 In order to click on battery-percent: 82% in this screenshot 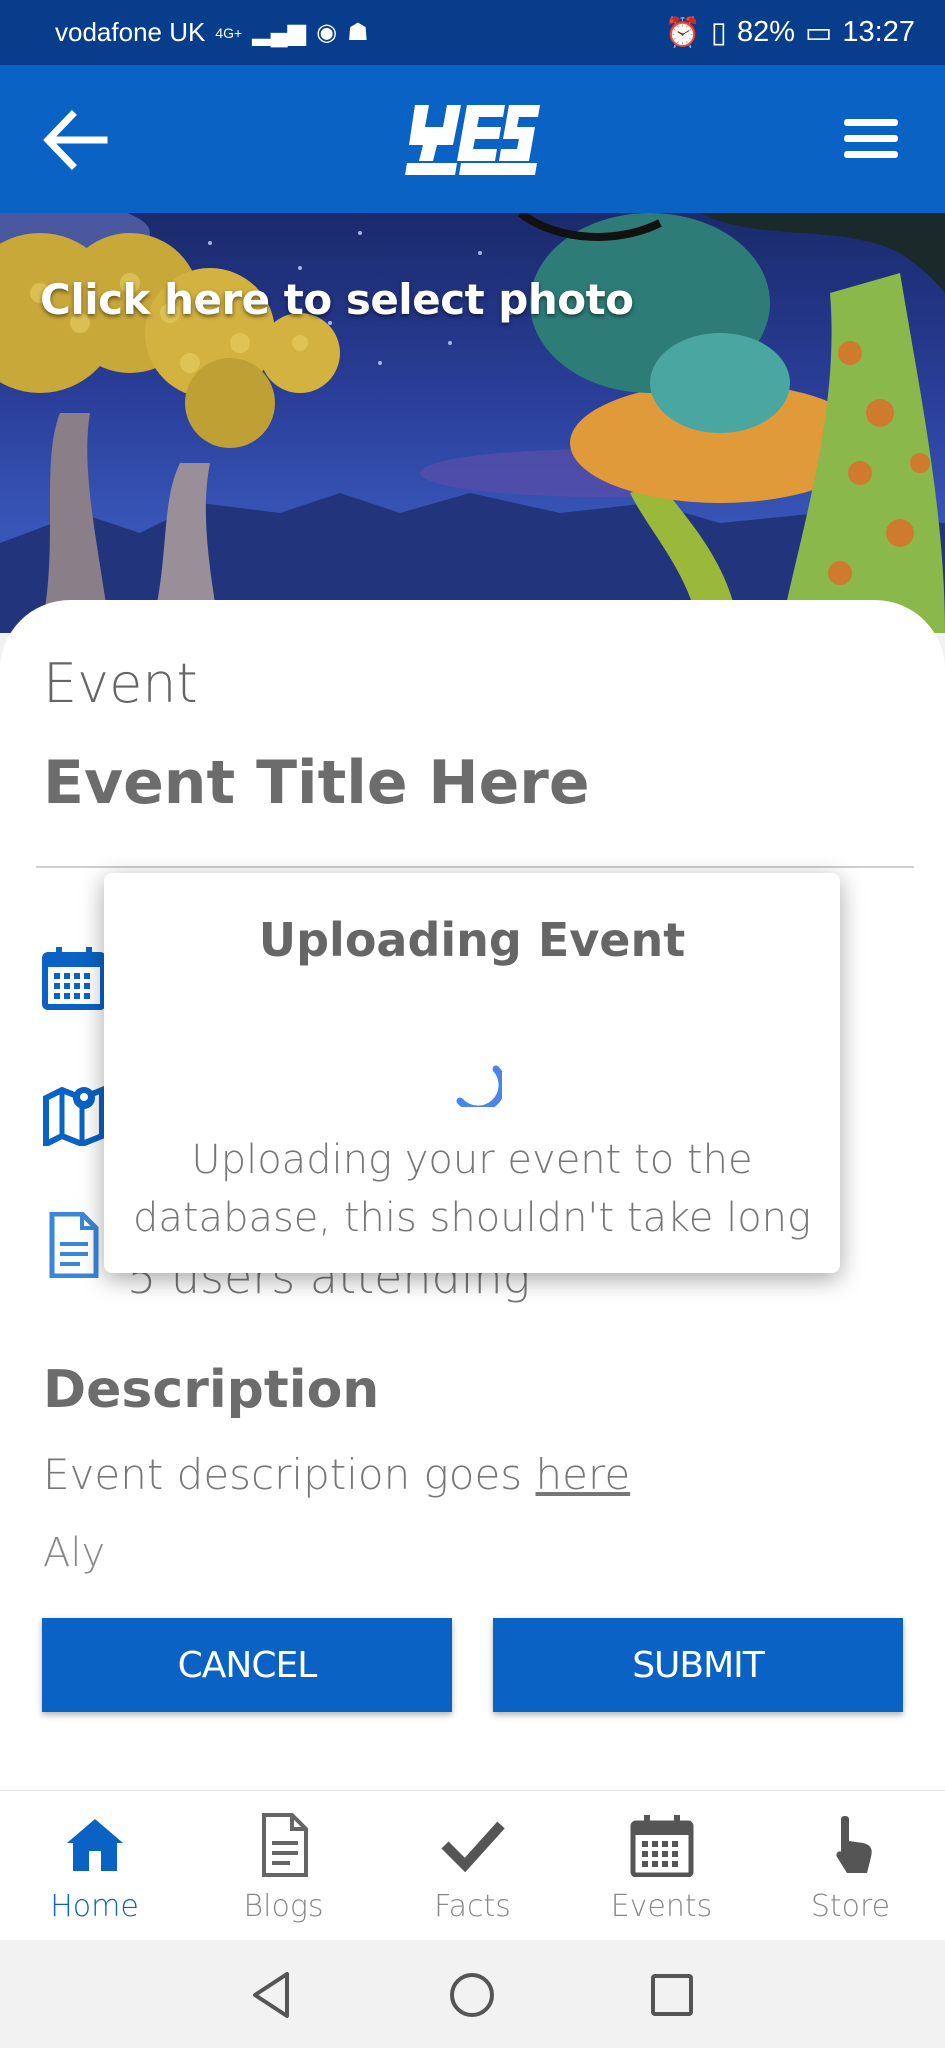, I will do `click(766, 32)`.